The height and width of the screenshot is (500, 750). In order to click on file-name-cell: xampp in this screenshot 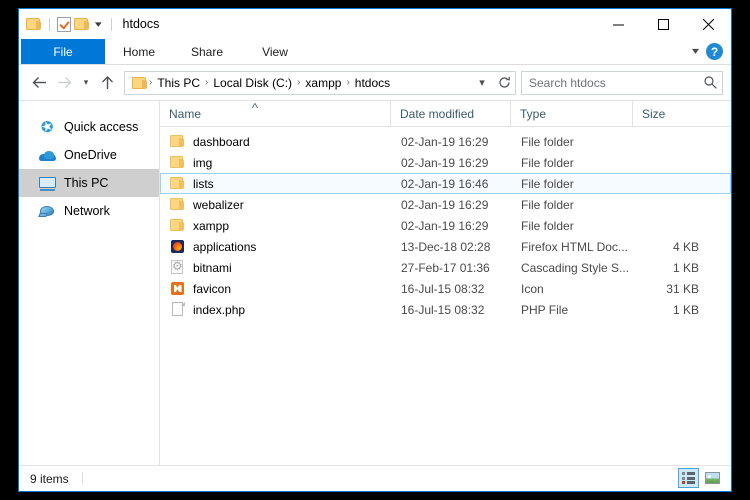, I will do `click(276, 225)`.